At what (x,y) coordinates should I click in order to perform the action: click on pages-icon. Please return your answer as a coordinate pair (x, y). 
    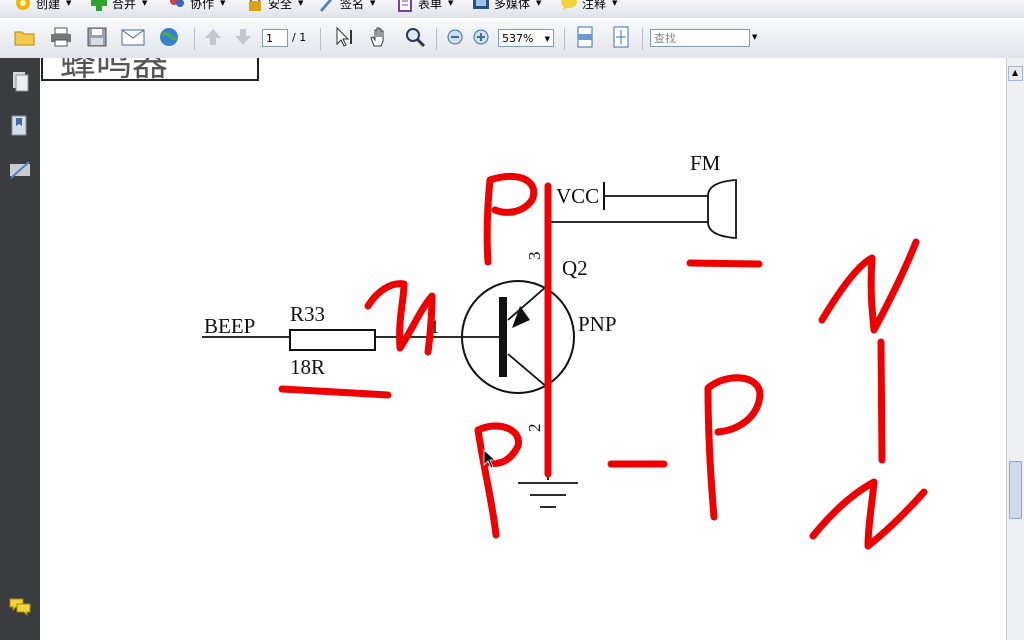
    Looking at the image, I should click on (20, 85).